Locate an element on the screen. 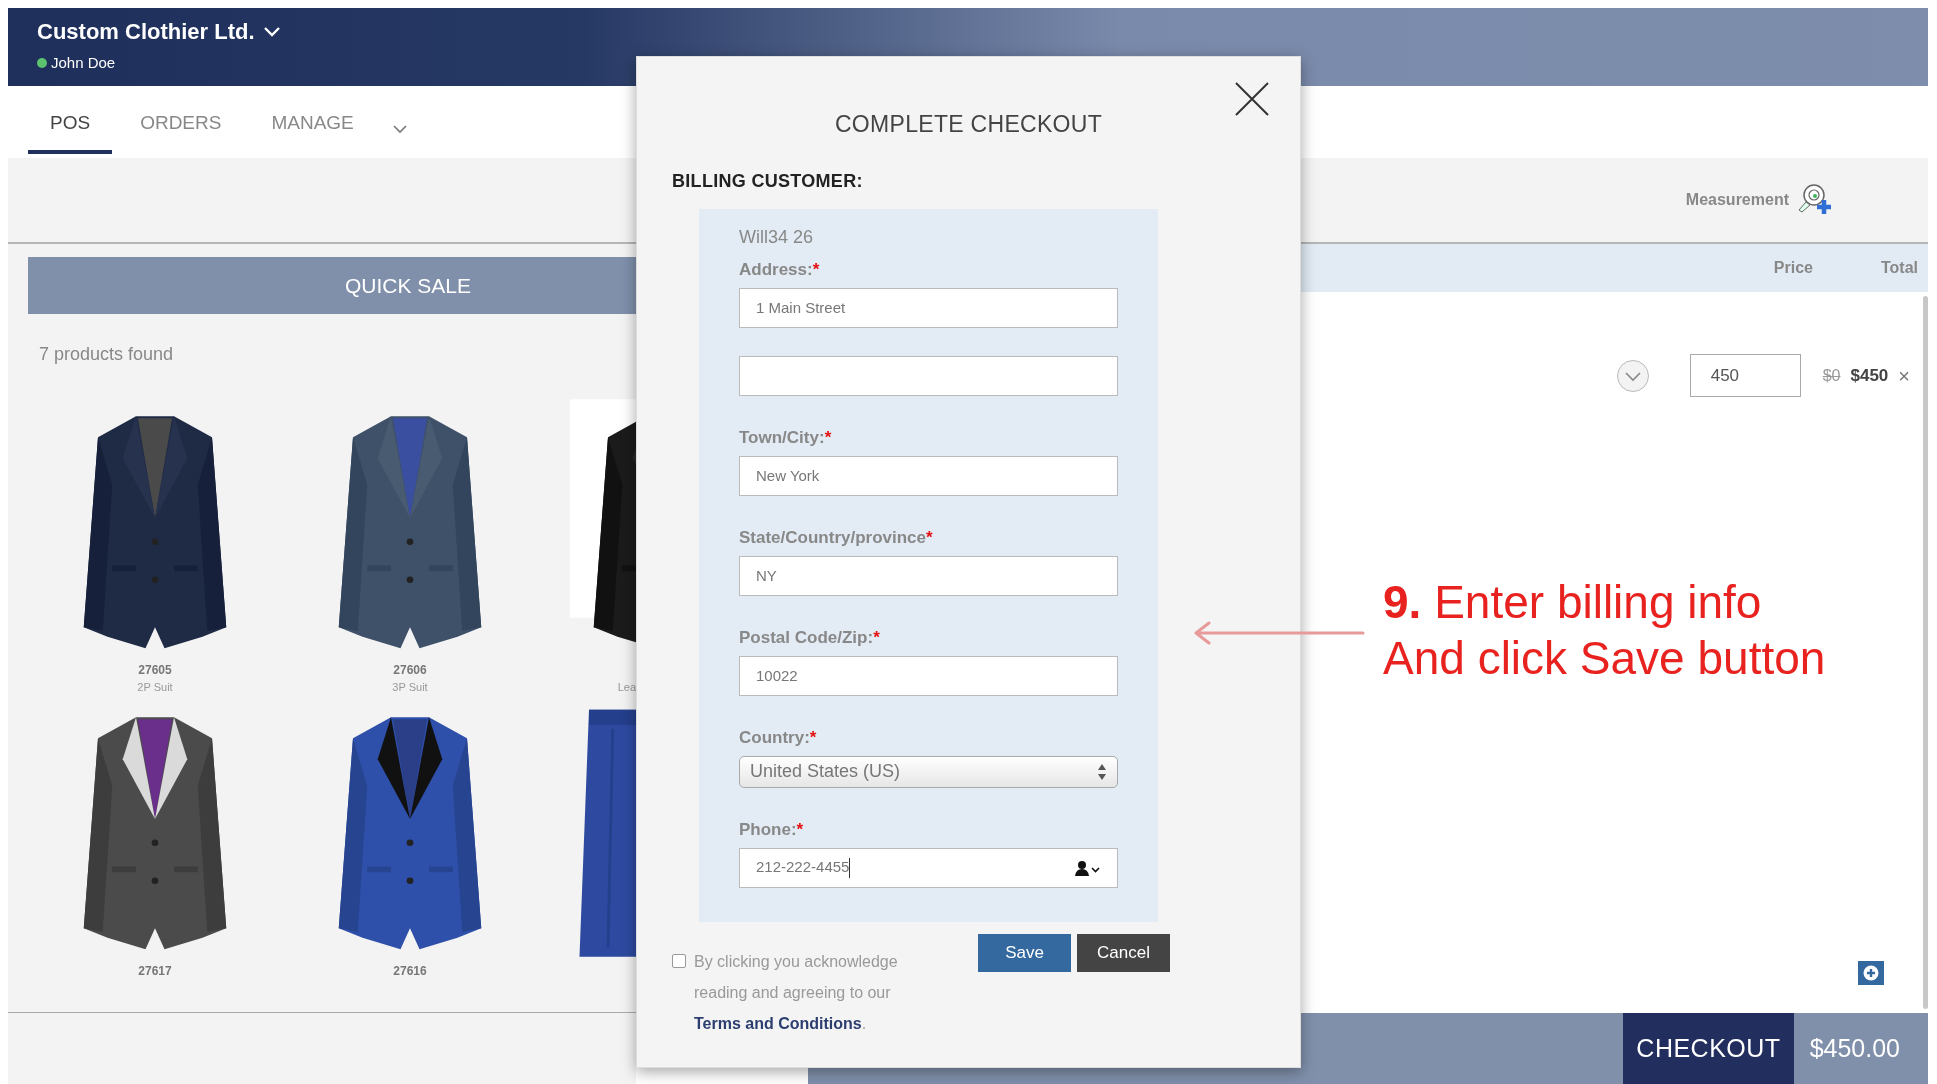  customer-name: Will34 26 is located at coordinates (777, 236).